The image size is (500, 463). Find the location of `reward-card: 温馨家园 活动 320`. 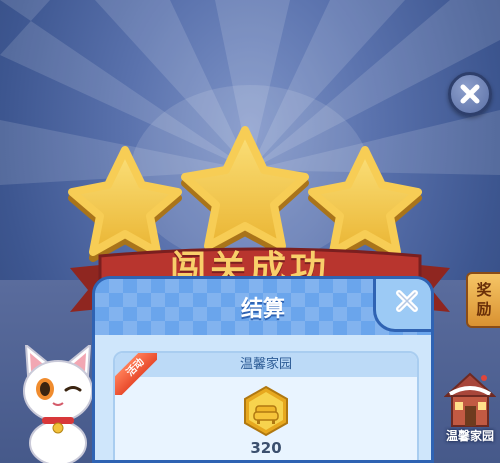

reward-card: 温馨家园 活动 320 is located at coordinates (266, 405).